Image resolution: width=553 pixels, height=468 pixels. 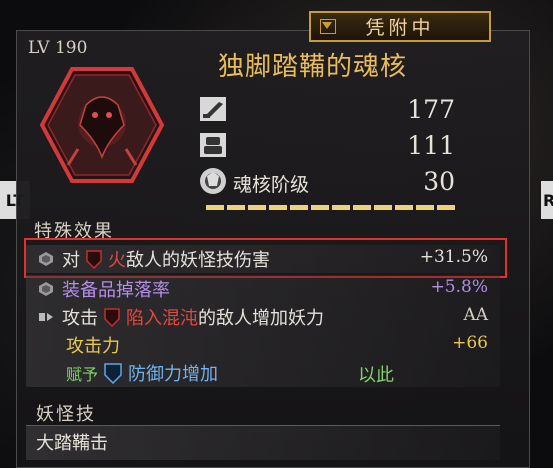 What do you see at coordinates (71, 260) in the screenshot?
I see `effect-lead-text: 对` at bounding box center [71, 260].